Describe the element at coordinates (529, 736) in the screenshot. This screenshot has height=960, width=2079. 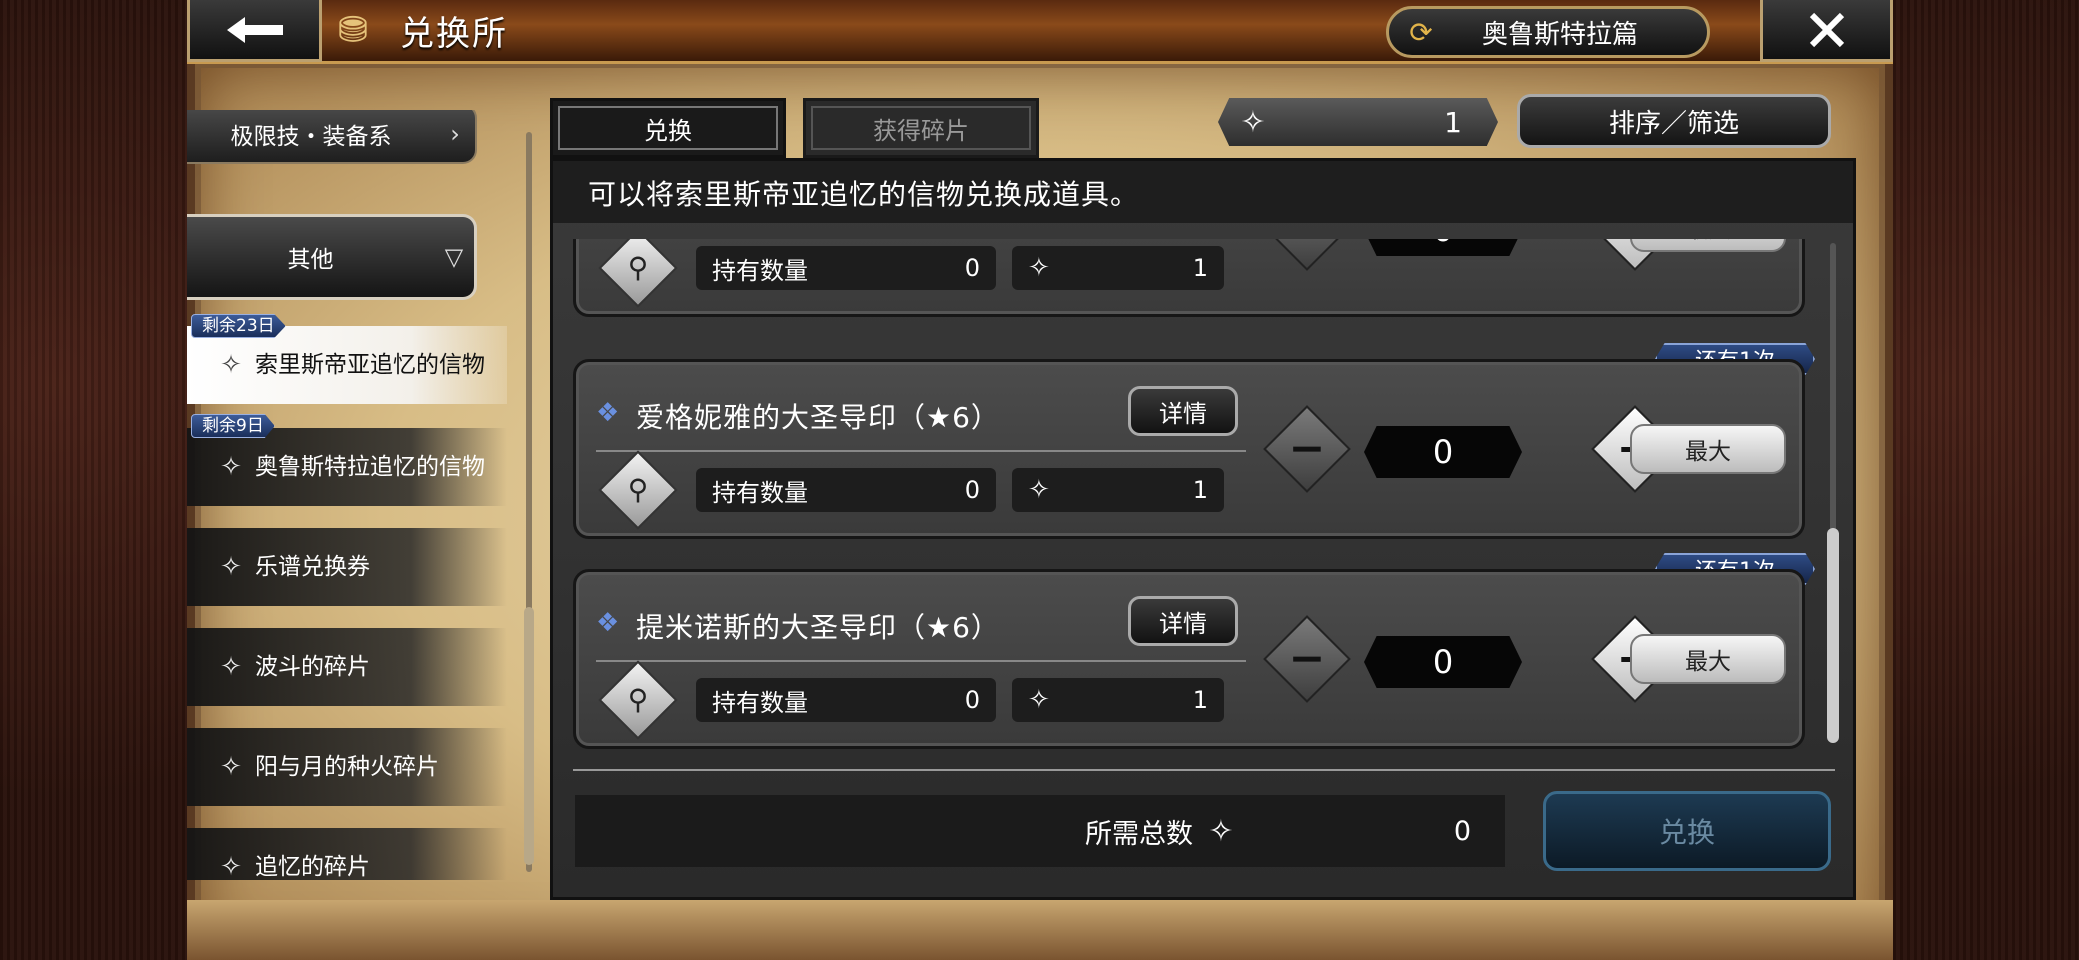
I see `sidebar-scrollbar-thumb` at that location.